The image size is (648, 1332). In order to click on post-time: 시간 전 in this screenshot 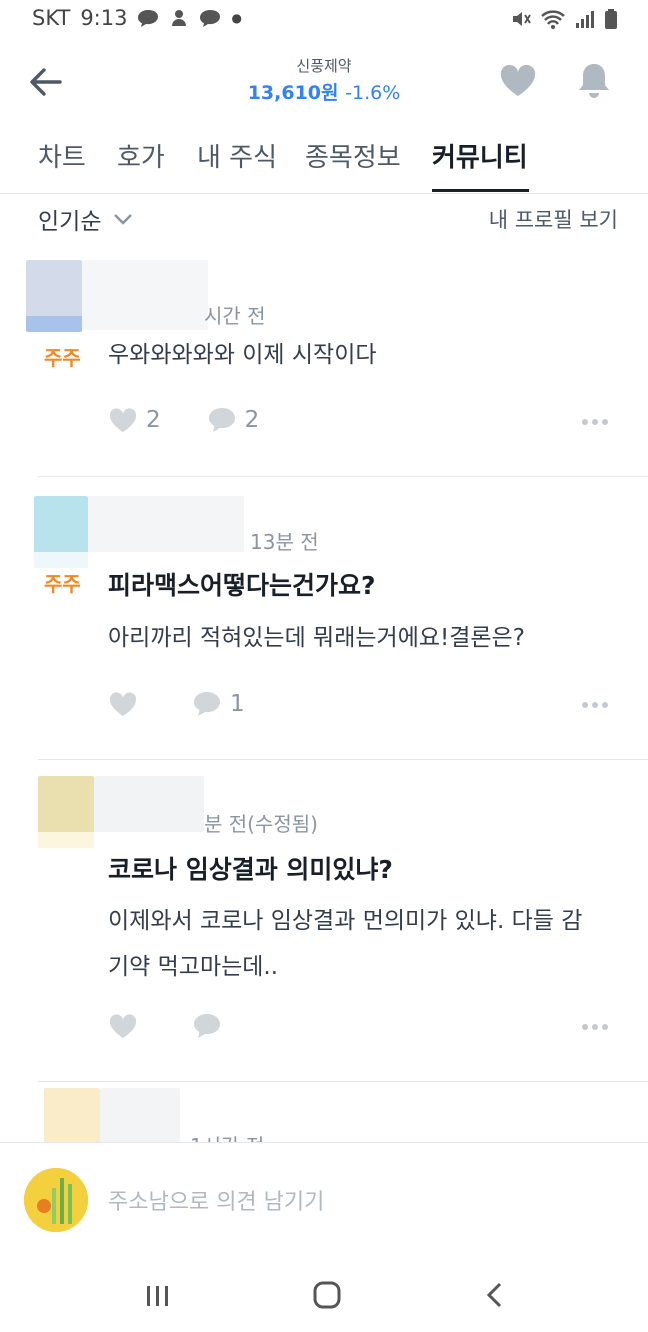, I will do `click(235, 316)`.